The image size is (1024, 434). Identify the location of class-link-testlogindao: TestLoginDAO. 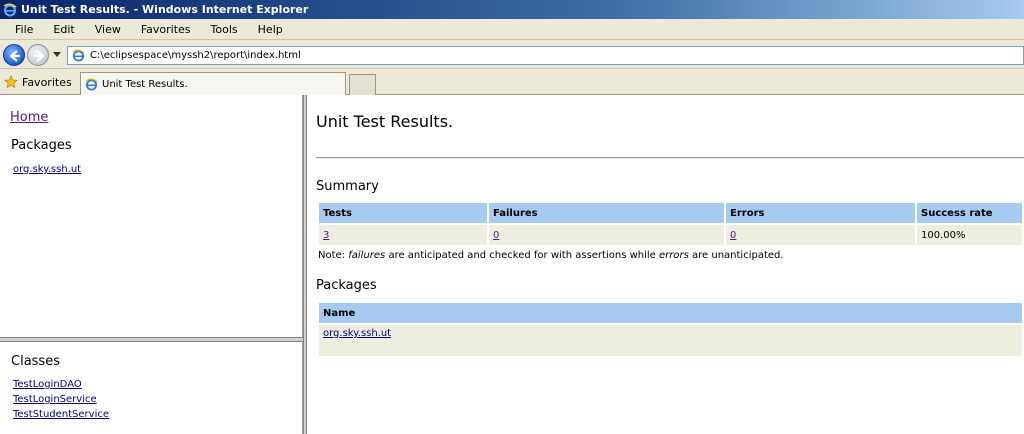
(47, 384).